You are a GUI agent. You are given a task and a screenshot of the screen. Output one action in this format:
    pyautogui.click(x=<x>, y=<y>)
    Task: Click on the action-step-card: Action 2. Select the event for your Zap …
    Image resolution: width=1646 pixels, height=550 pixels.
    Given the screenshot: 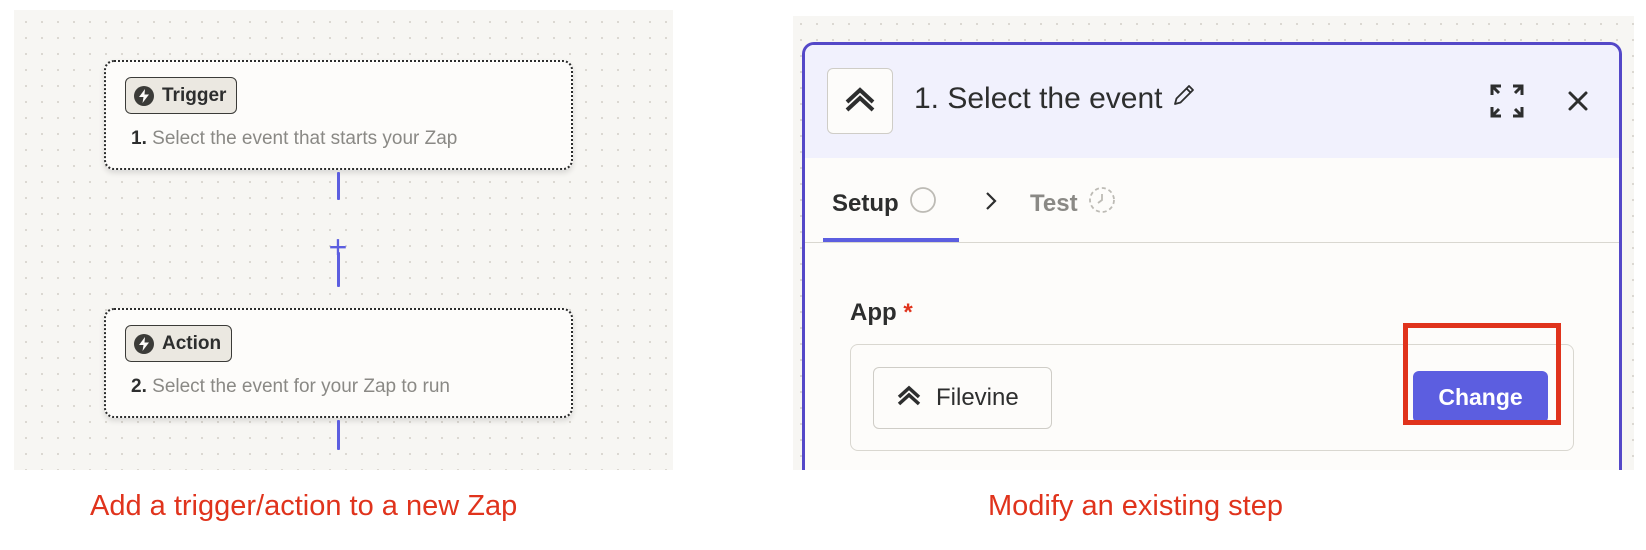 What is the action you would take?
    pyautogui.click(x=338, y=363)
    